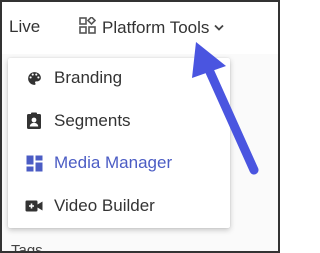 Image resolution: width=320 pixels, height=253 pixels. Describe the element at coordinates (88, 77) in the screenshot. I see `menu-item-label: Branding` at that location.